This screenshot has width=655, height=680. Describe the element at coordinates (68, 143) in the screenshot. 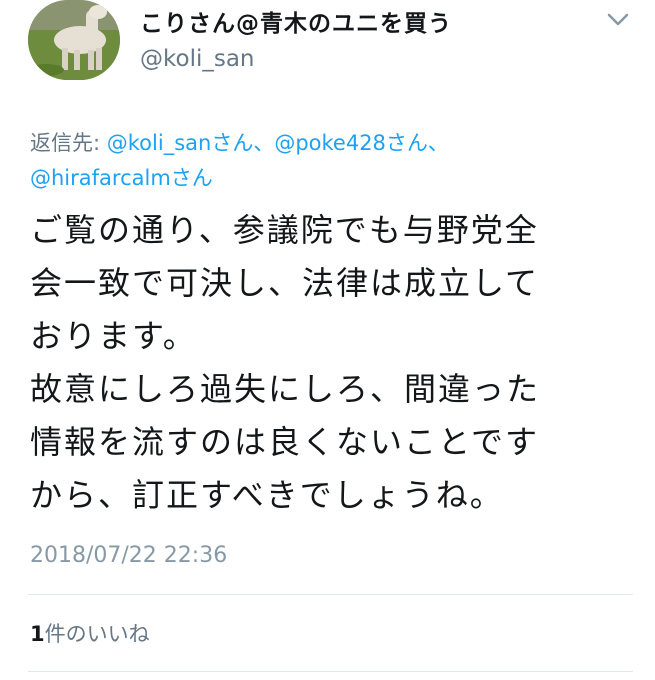

I see `reply-to-prefix: 返信先:` at that location.